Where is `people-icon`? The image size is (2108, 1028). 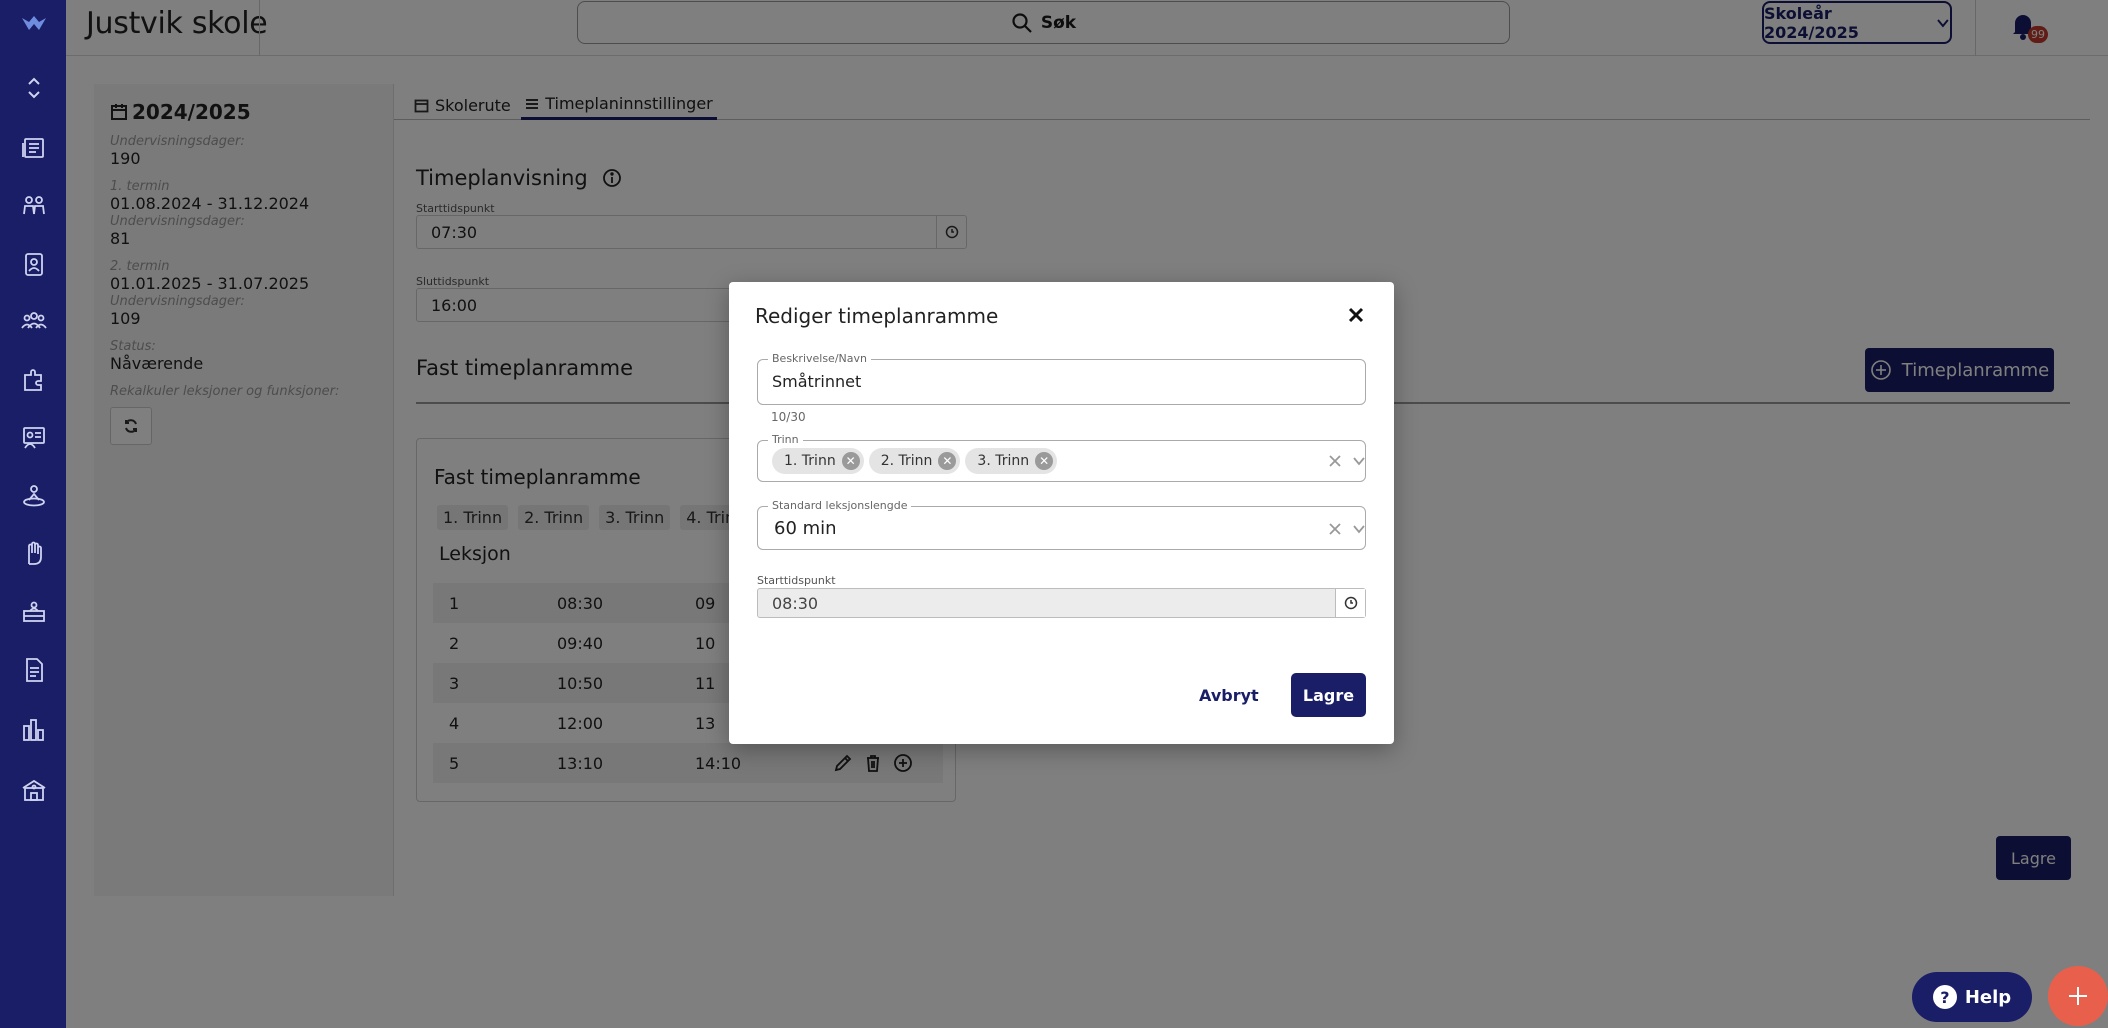 people-icon is located at coordinates (34, 206).